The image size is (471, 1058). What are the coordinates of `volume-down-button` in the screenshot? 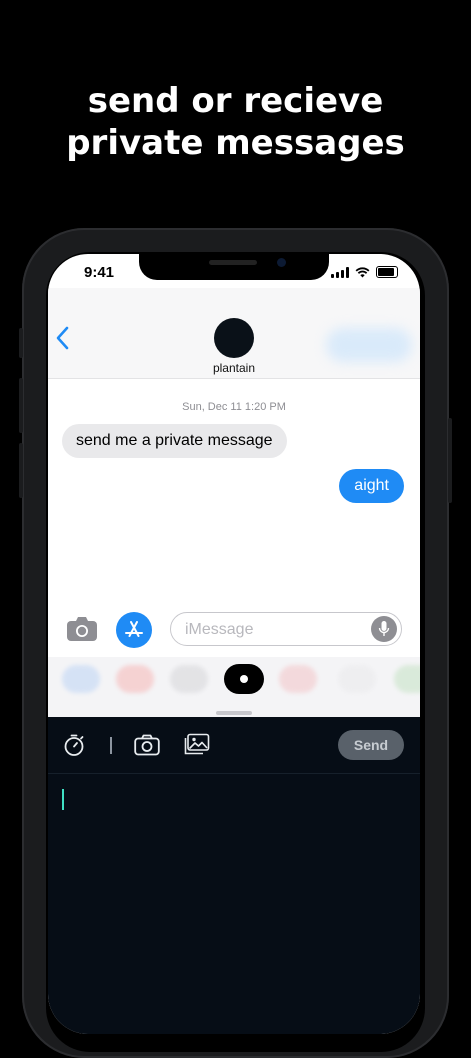 It's located at (21, 470).